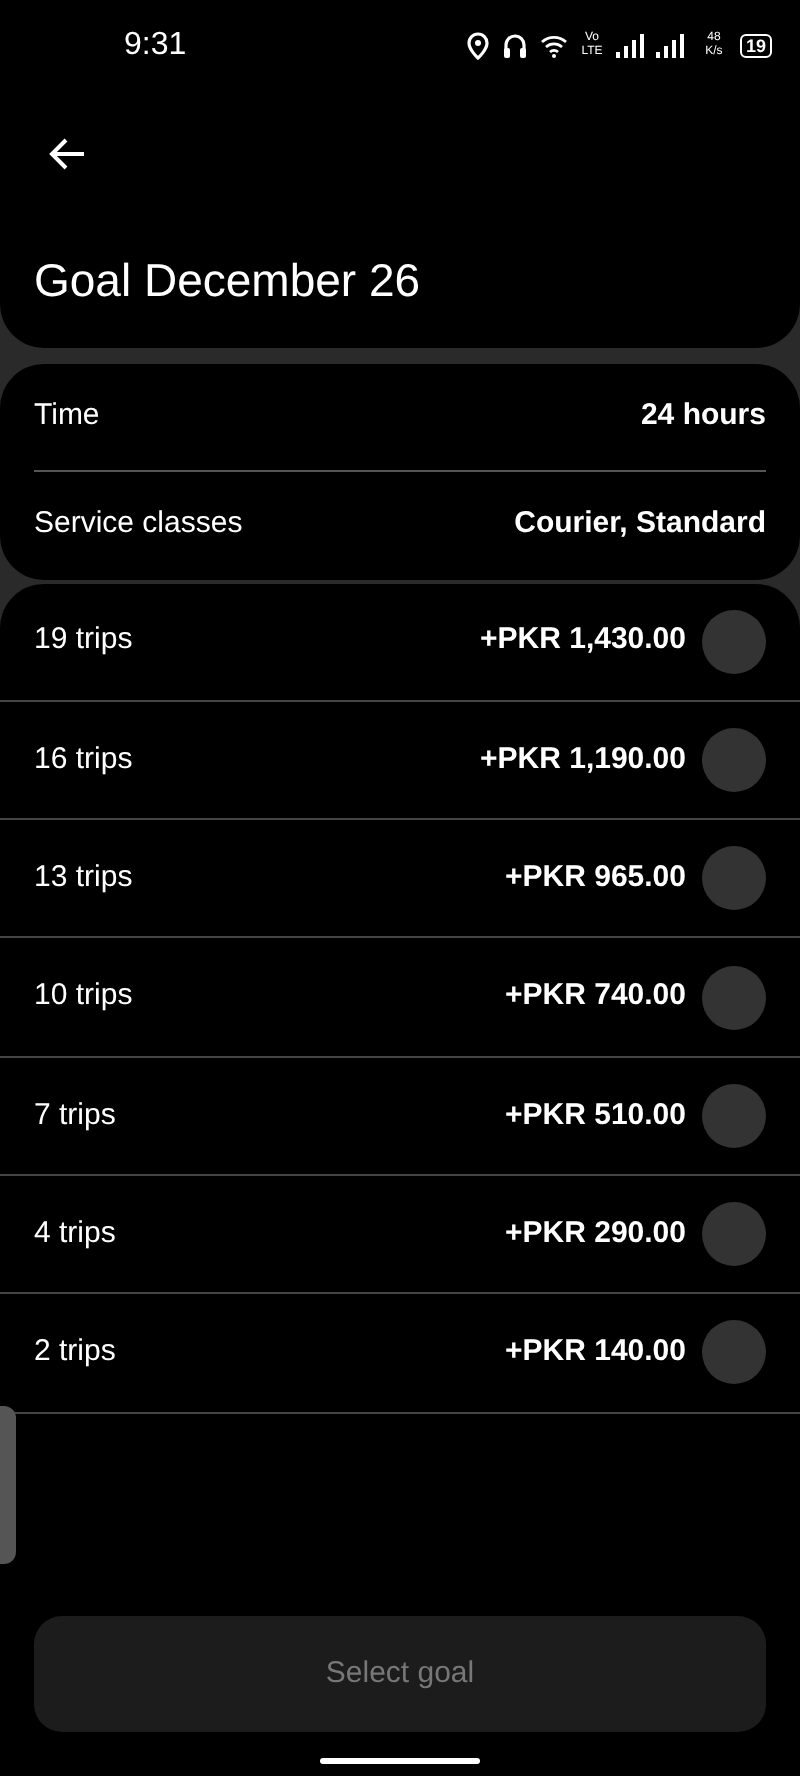  What do you see at coordinates (553, 45) in the screenshot?
I see `wifi-icon` at bounding box center [553, 45].